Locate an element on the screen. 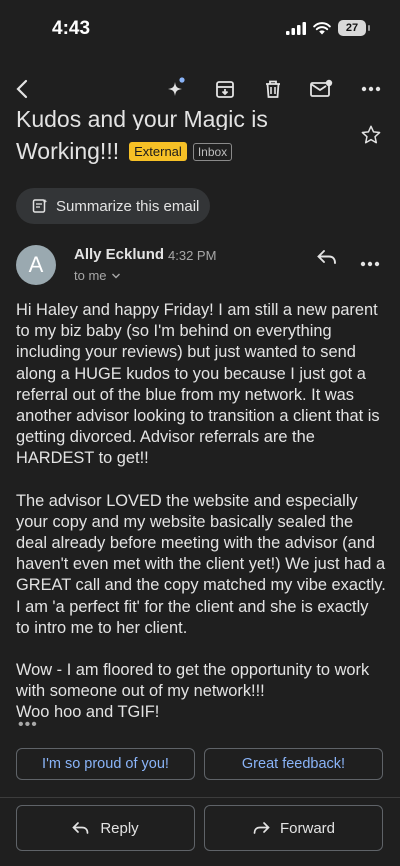  avatar: A is located at coordinates (36, 265).